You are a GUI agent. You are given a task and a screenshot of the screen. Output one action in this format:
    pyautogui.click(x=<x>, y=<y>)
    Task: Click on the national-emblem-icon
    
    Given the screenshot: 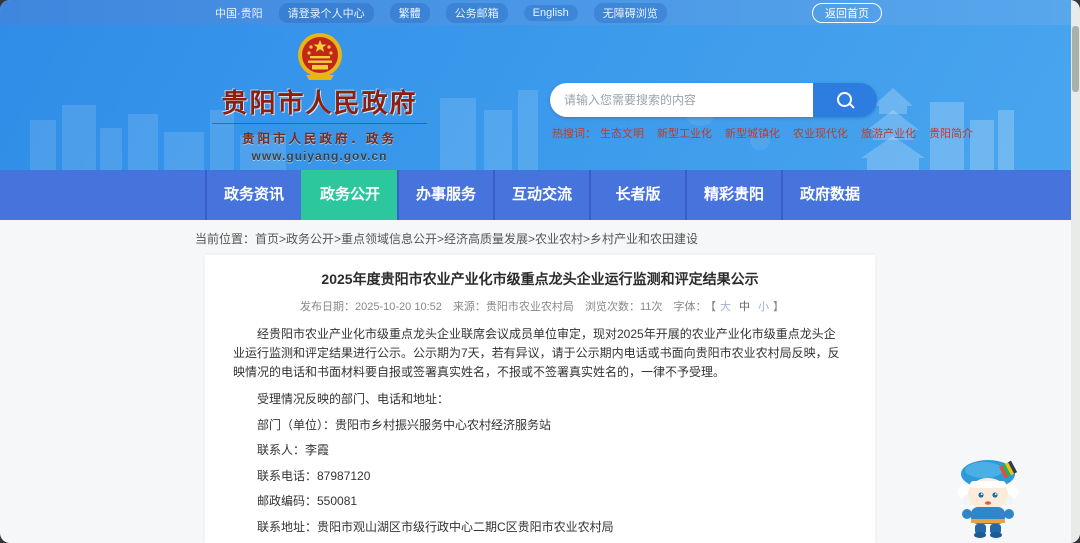 What is the action you would take?
    pyautogui.click(x=319, y=56)
    